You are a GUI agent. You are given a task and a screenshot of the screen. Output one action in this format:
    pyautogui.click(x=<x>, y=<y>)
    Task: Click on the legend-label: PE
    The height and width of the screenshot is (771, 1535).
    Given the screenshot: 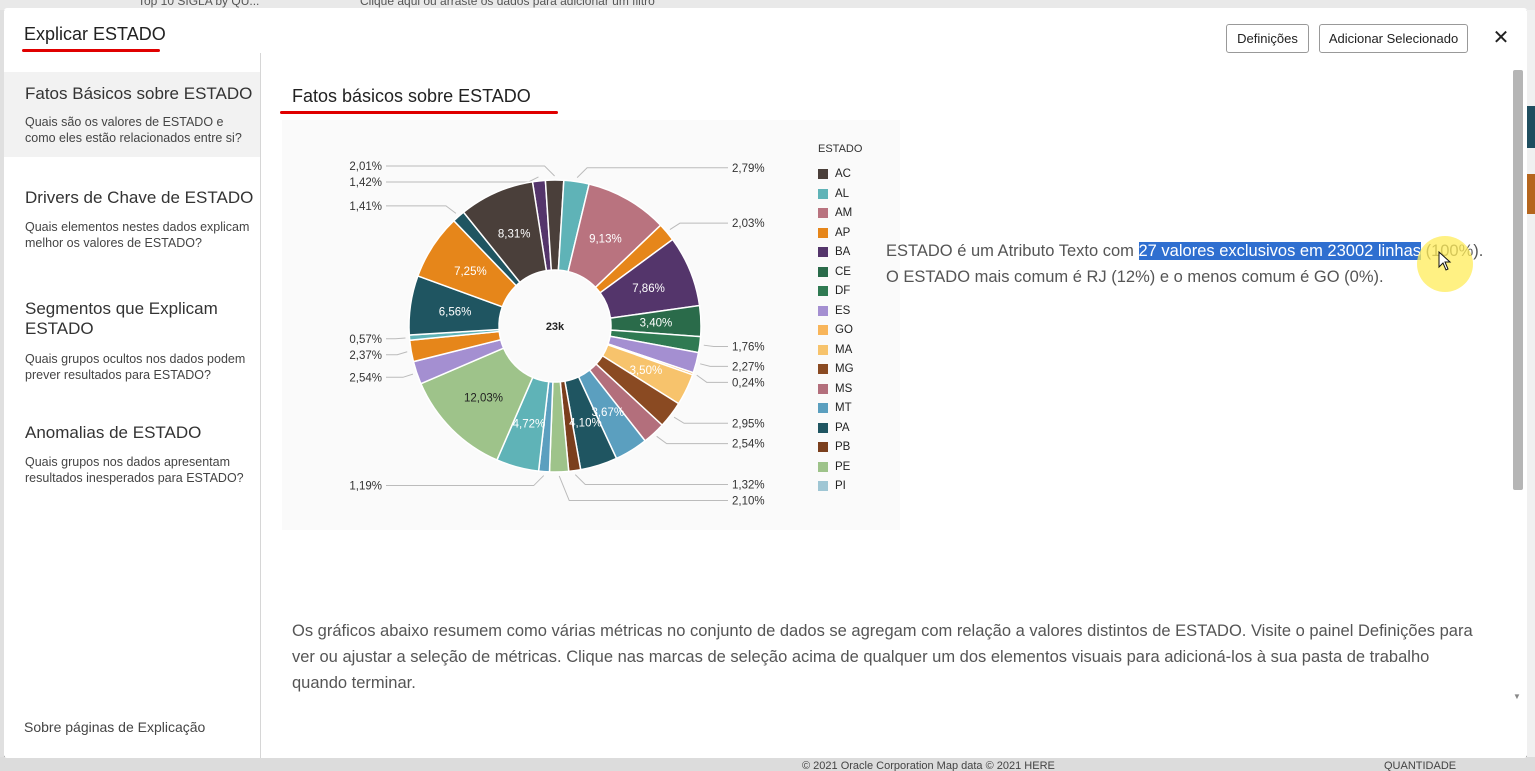 What is the action you would take?
    pyautogui.click(x=843, y=466)
    